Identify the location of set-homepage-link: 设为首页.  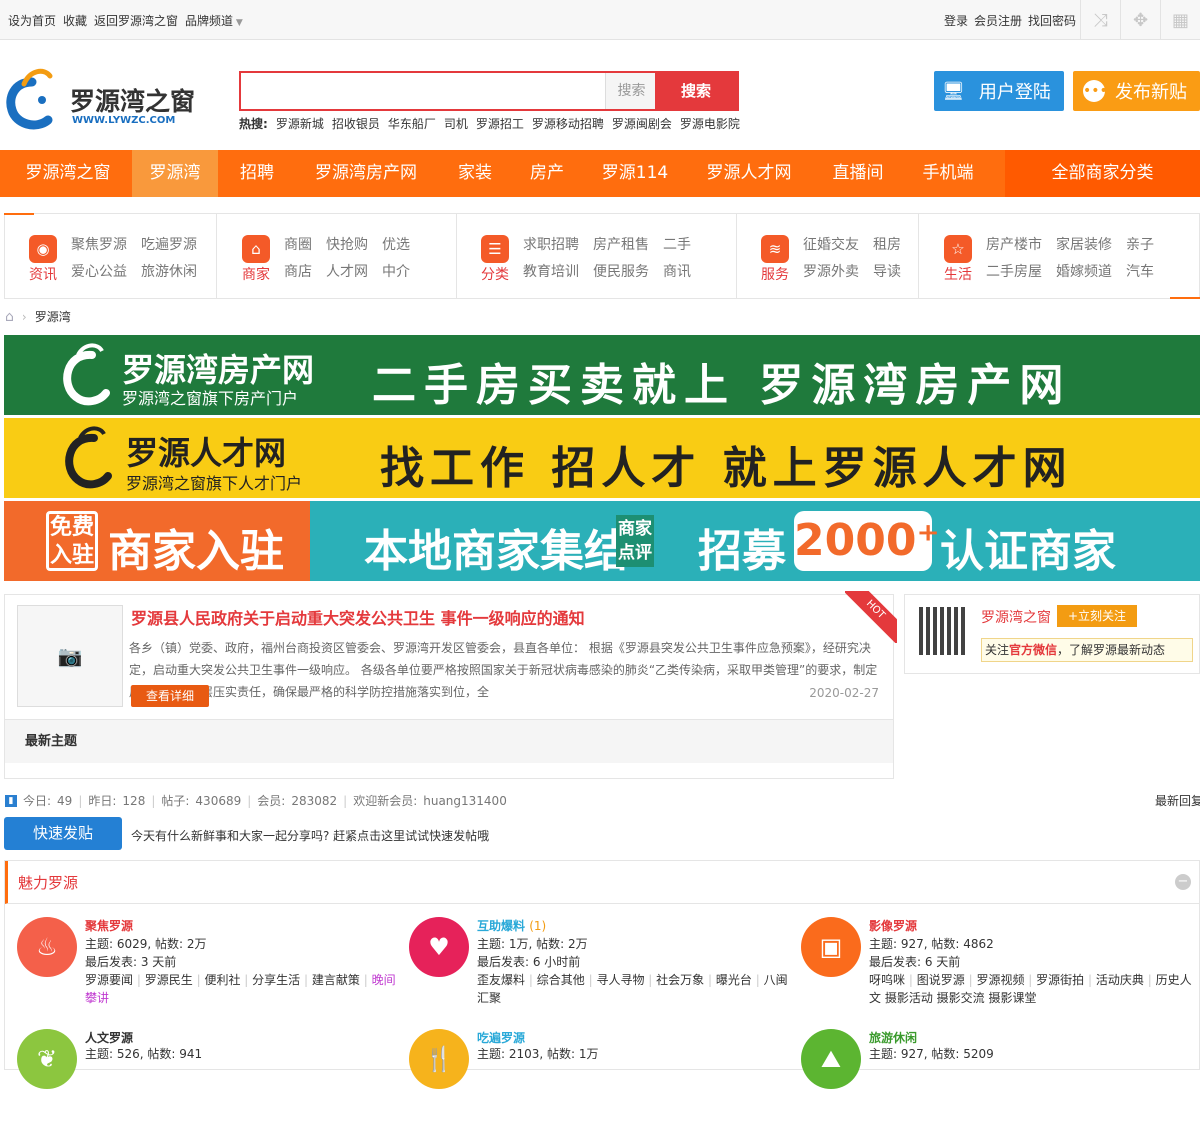
(32, 20).